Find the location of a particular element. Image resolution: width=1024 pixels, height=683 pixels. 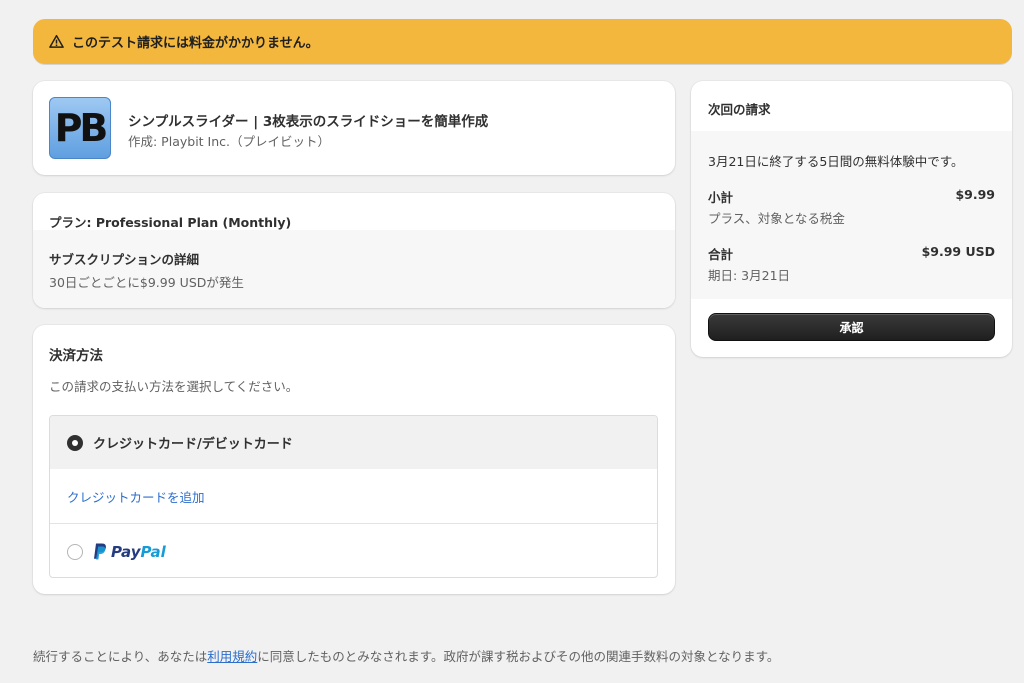

add-card-row: クレジットカードを追加 is located at coordinates (353, 496).